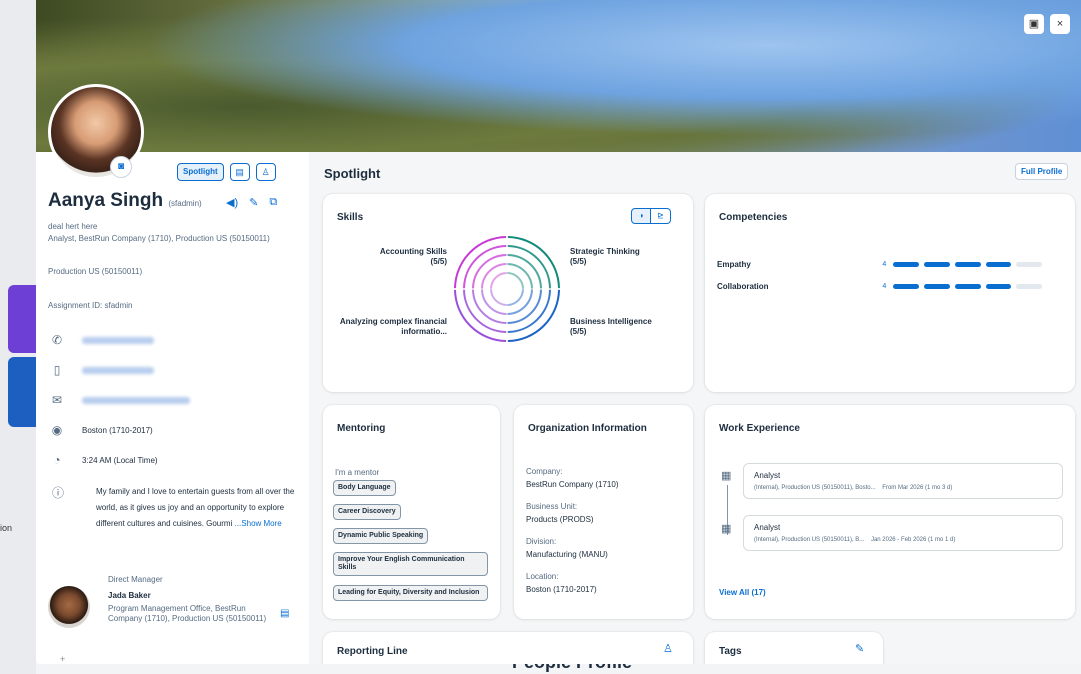 The image size is (1081, 674). What do you see at coordinates (438, 261) in the screenshot?
I see `skill-level: (5/5)` at bounding box center [438, 261].